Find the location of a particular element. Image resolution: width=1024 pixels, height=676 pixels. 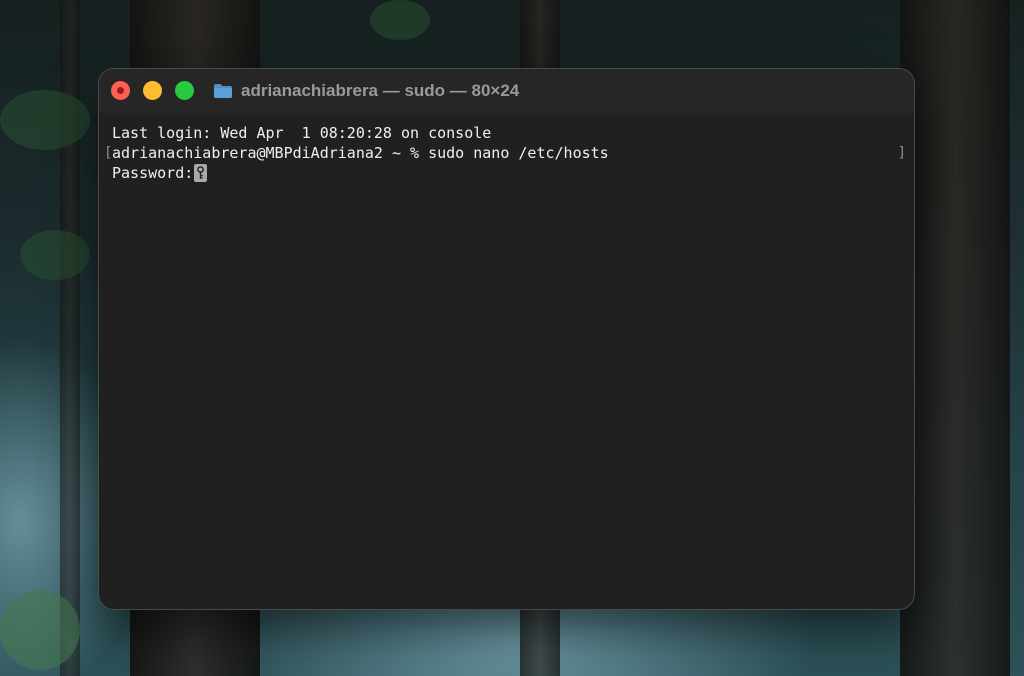

window-titlebar: adrianachiabrera — sudo — 80×24 is located at coordinates (506, 91).